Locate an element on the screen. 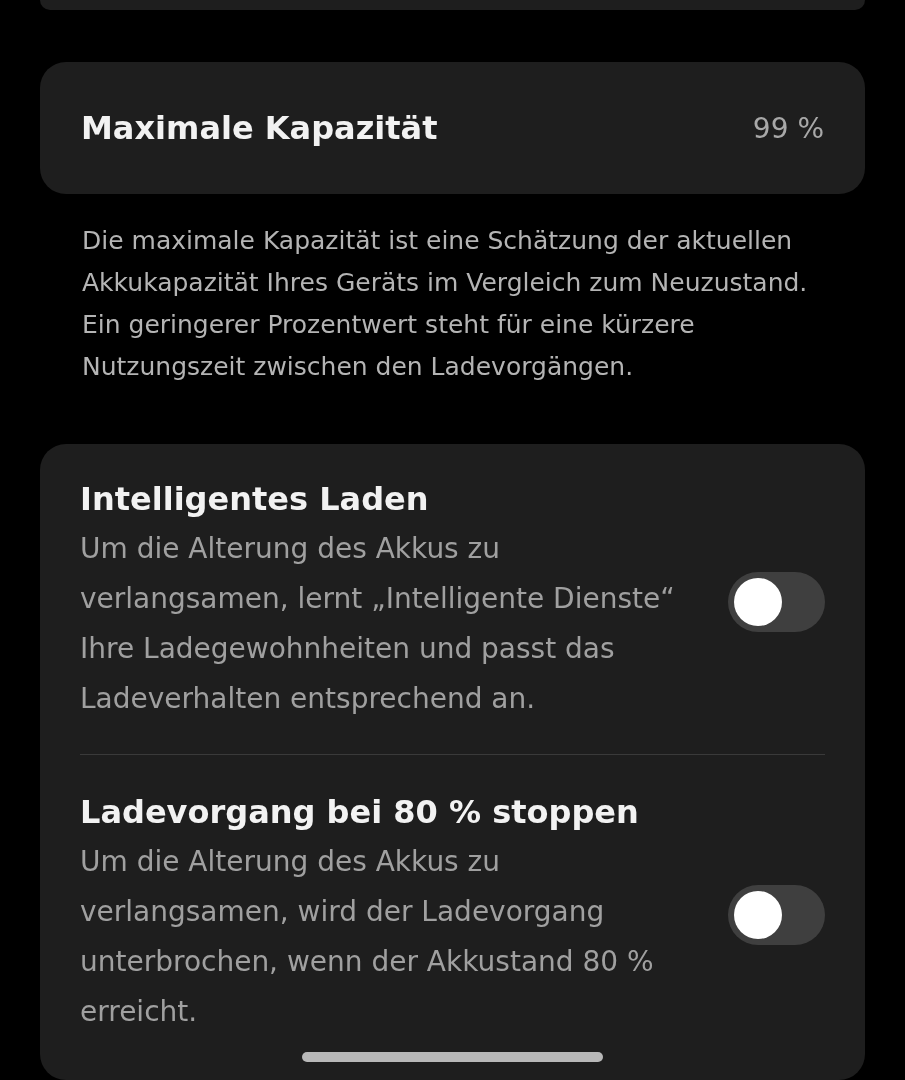 This screenshot has height=1080, width=905. capacity-label: Maximale Kapazität is located at coordinates (259, 128).